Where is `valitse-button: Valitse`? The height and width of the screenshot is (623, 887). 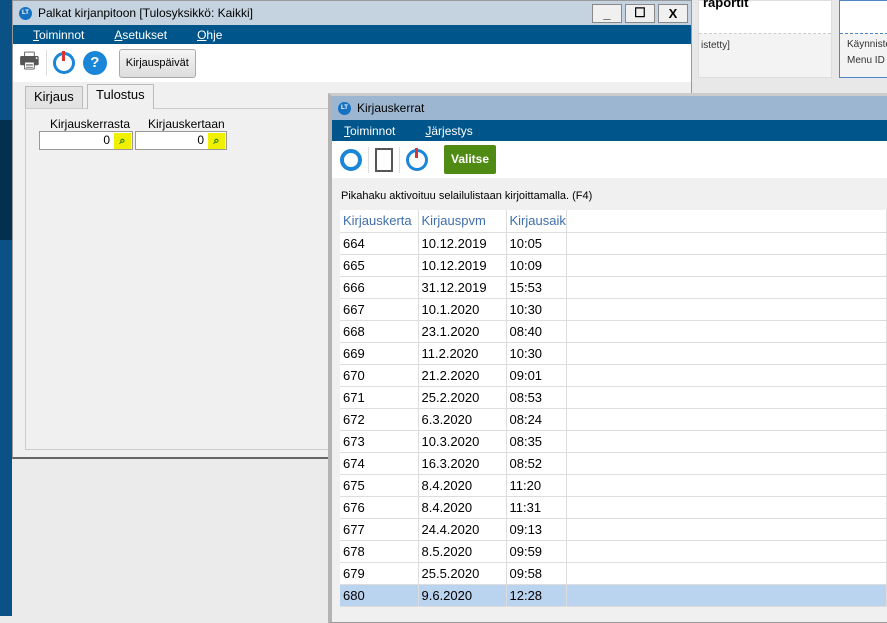
valitse-button: Valitse is located at coordinates (470, 159).